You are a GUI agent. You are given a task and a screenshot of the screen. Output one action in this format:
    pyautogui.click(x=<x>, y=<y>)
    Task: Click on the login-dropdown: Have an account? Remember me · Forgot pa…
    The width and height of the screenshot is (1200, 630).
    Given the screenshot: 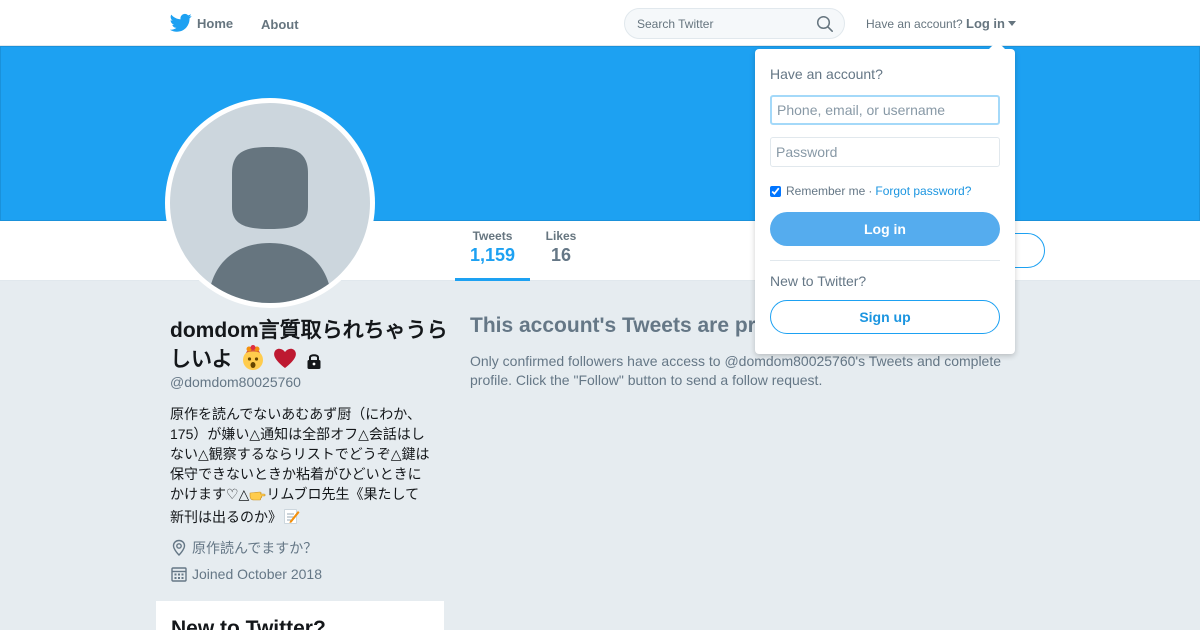 What is the action you would take?
    pyautogui.click(x=885, y=197)
    